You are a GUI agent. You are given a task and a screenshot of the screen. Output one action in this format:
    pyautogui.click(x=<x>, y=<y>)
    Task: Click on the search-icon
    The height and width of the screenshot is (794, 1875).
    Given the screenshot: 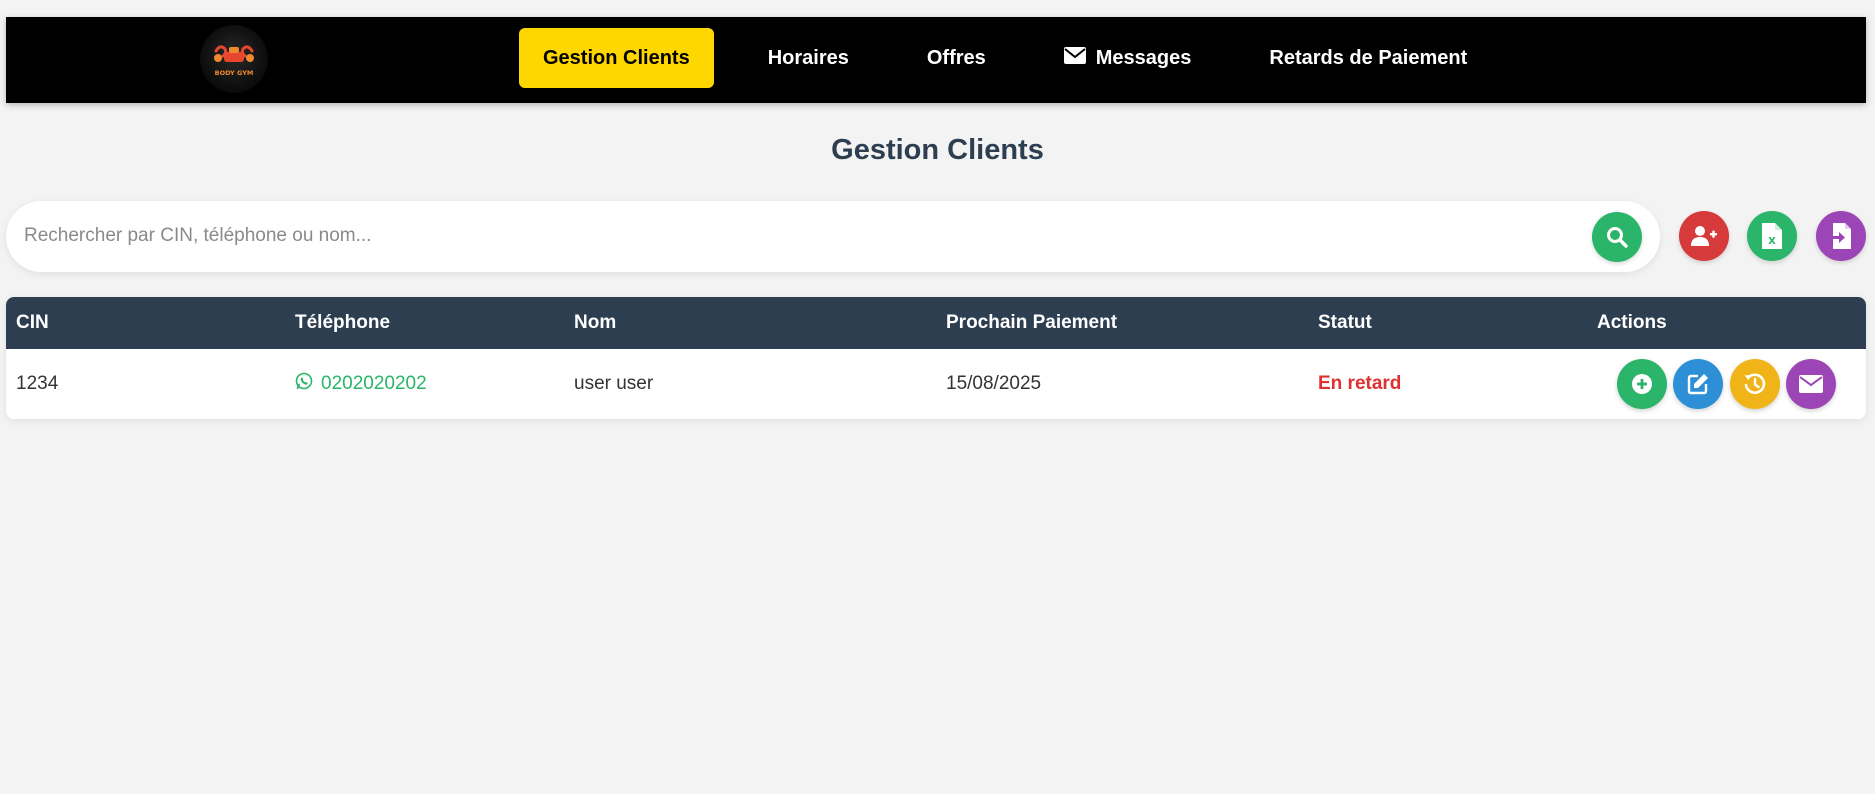 What is the action you would take?
    pyautogui.click(x=1617, y=237)
    